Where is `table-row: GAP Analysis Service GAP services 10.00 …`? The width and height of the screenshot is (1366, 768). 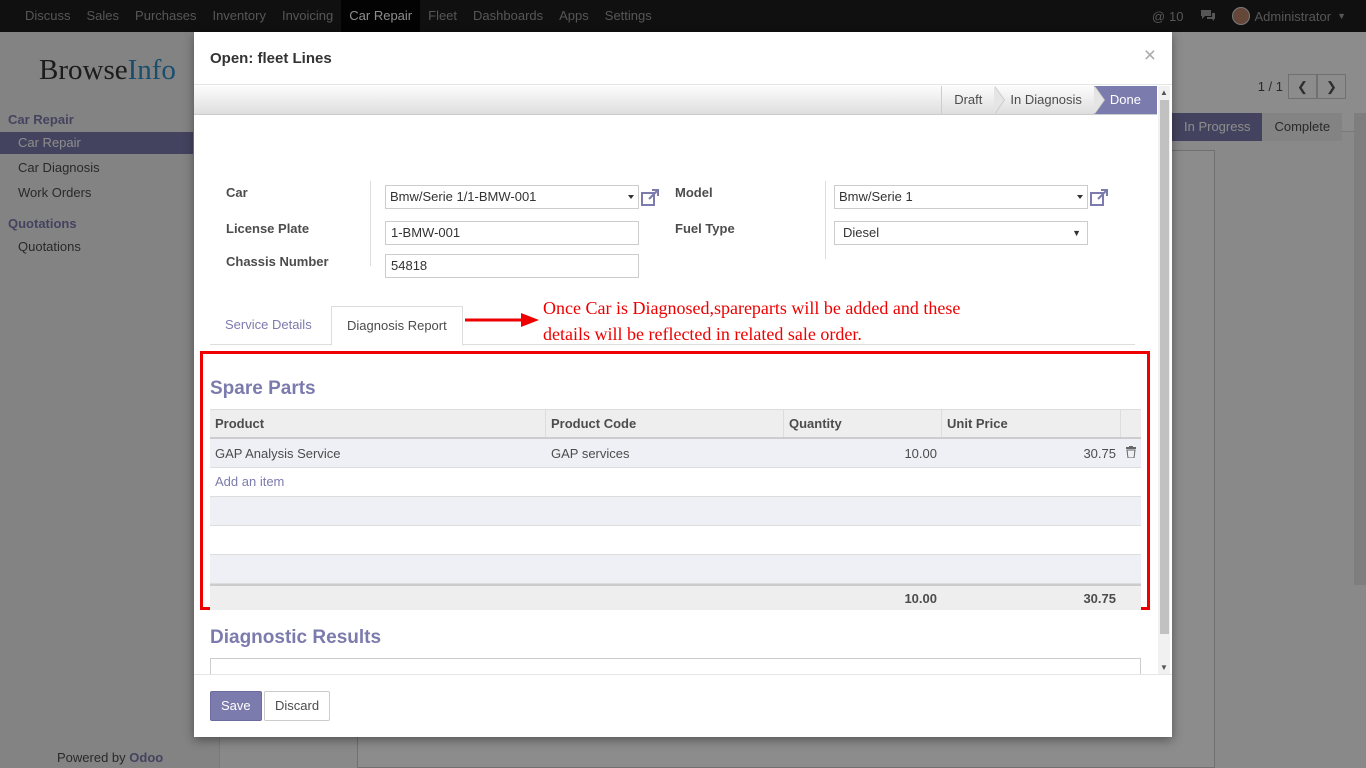
table-row: GAP Analysis Service GAP services 10.00 … is located at coordinates (675, 453).